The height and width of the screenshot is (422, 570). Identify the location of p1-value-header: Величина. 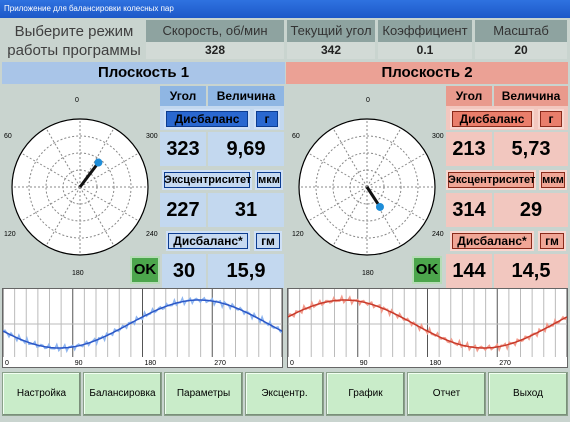
(246, 96).